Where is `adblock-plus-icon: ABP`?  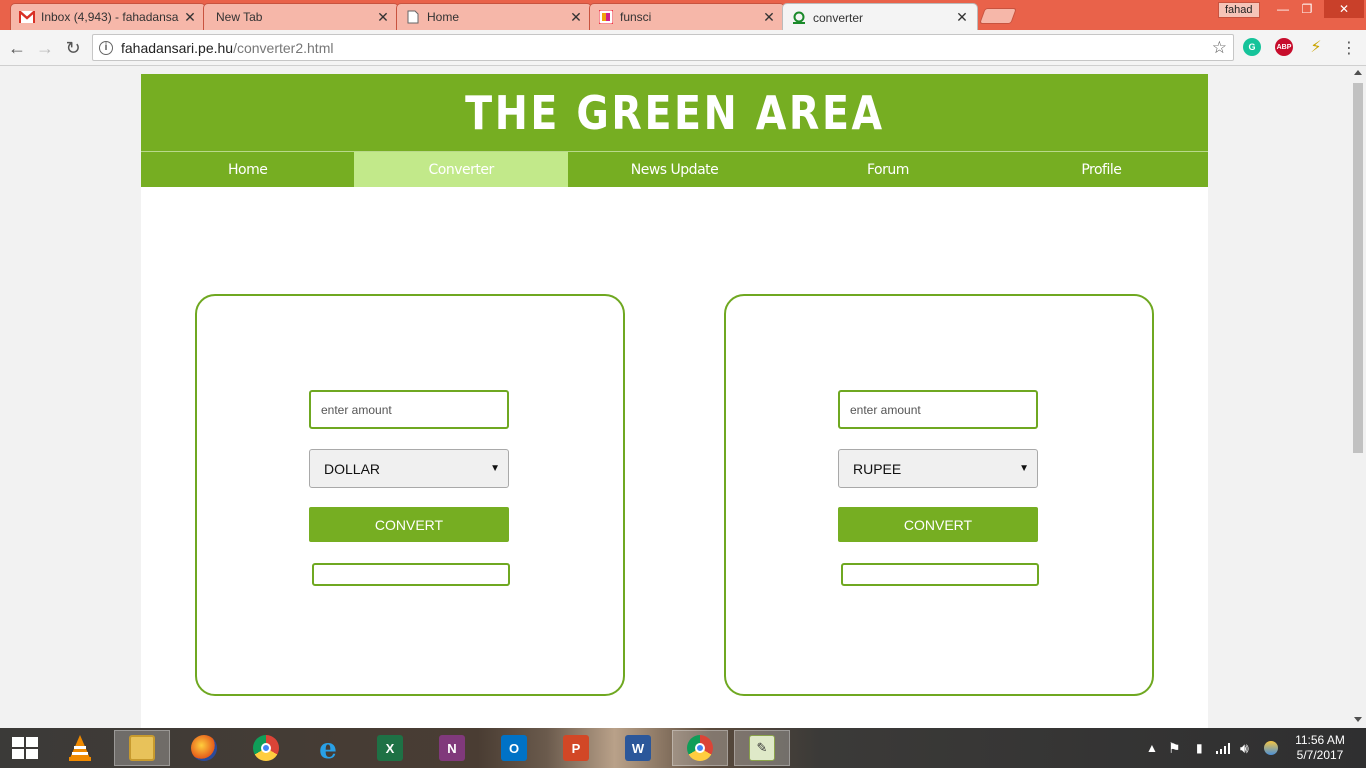
adblock-plus-icon: ABP is located at coordinates (1284, 47).